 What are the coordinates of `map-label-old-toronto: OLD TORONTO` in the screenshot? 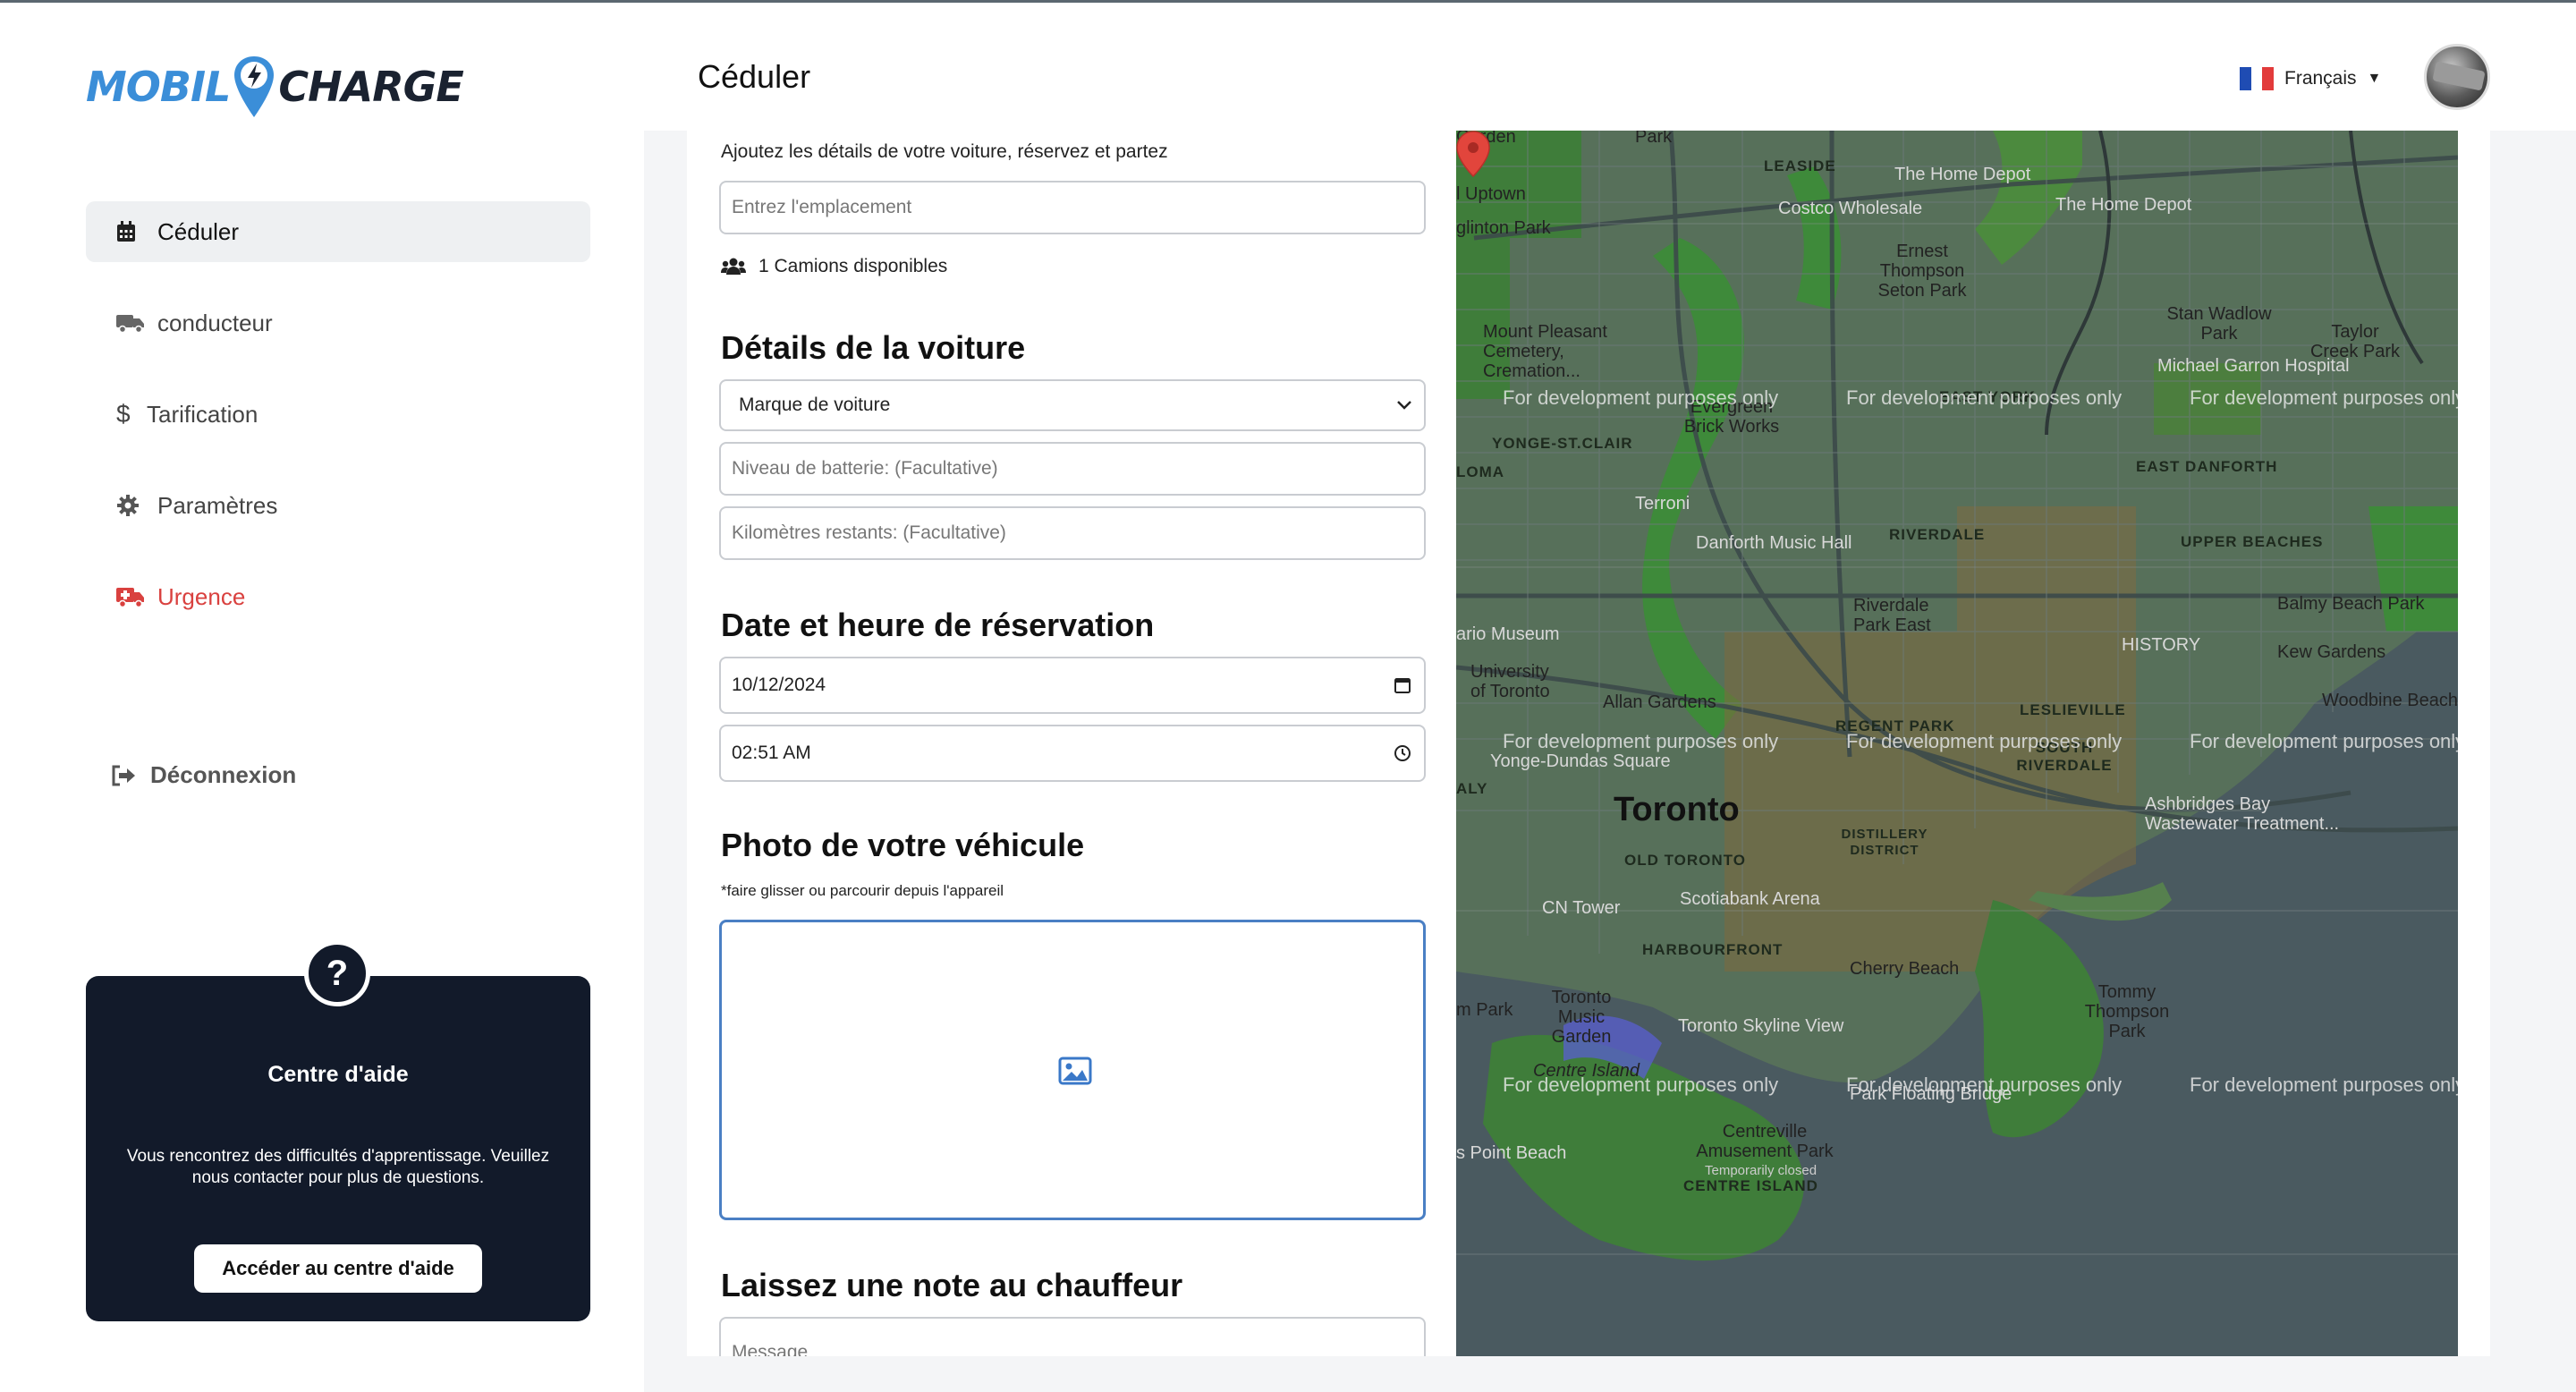 It's located at (1685, 860).